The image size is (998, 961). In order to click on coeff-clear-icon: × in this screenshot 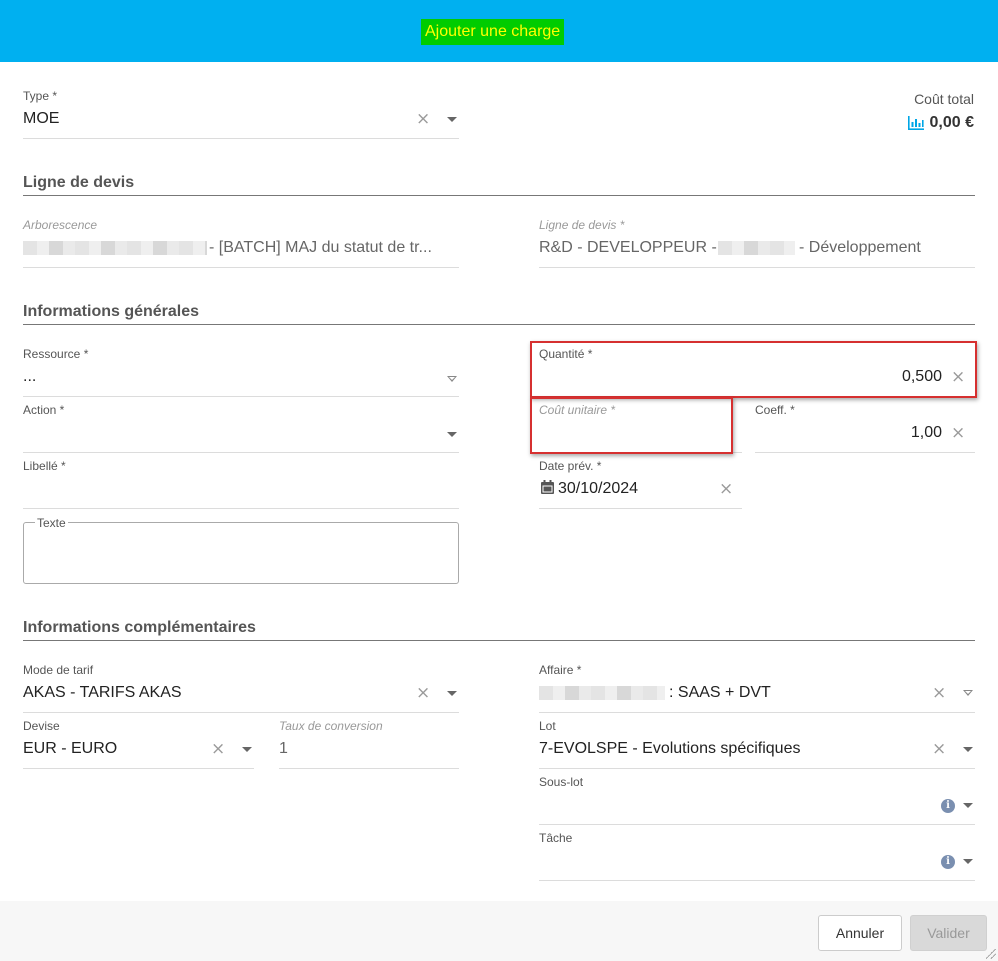, I will do `click(958, 433)`.